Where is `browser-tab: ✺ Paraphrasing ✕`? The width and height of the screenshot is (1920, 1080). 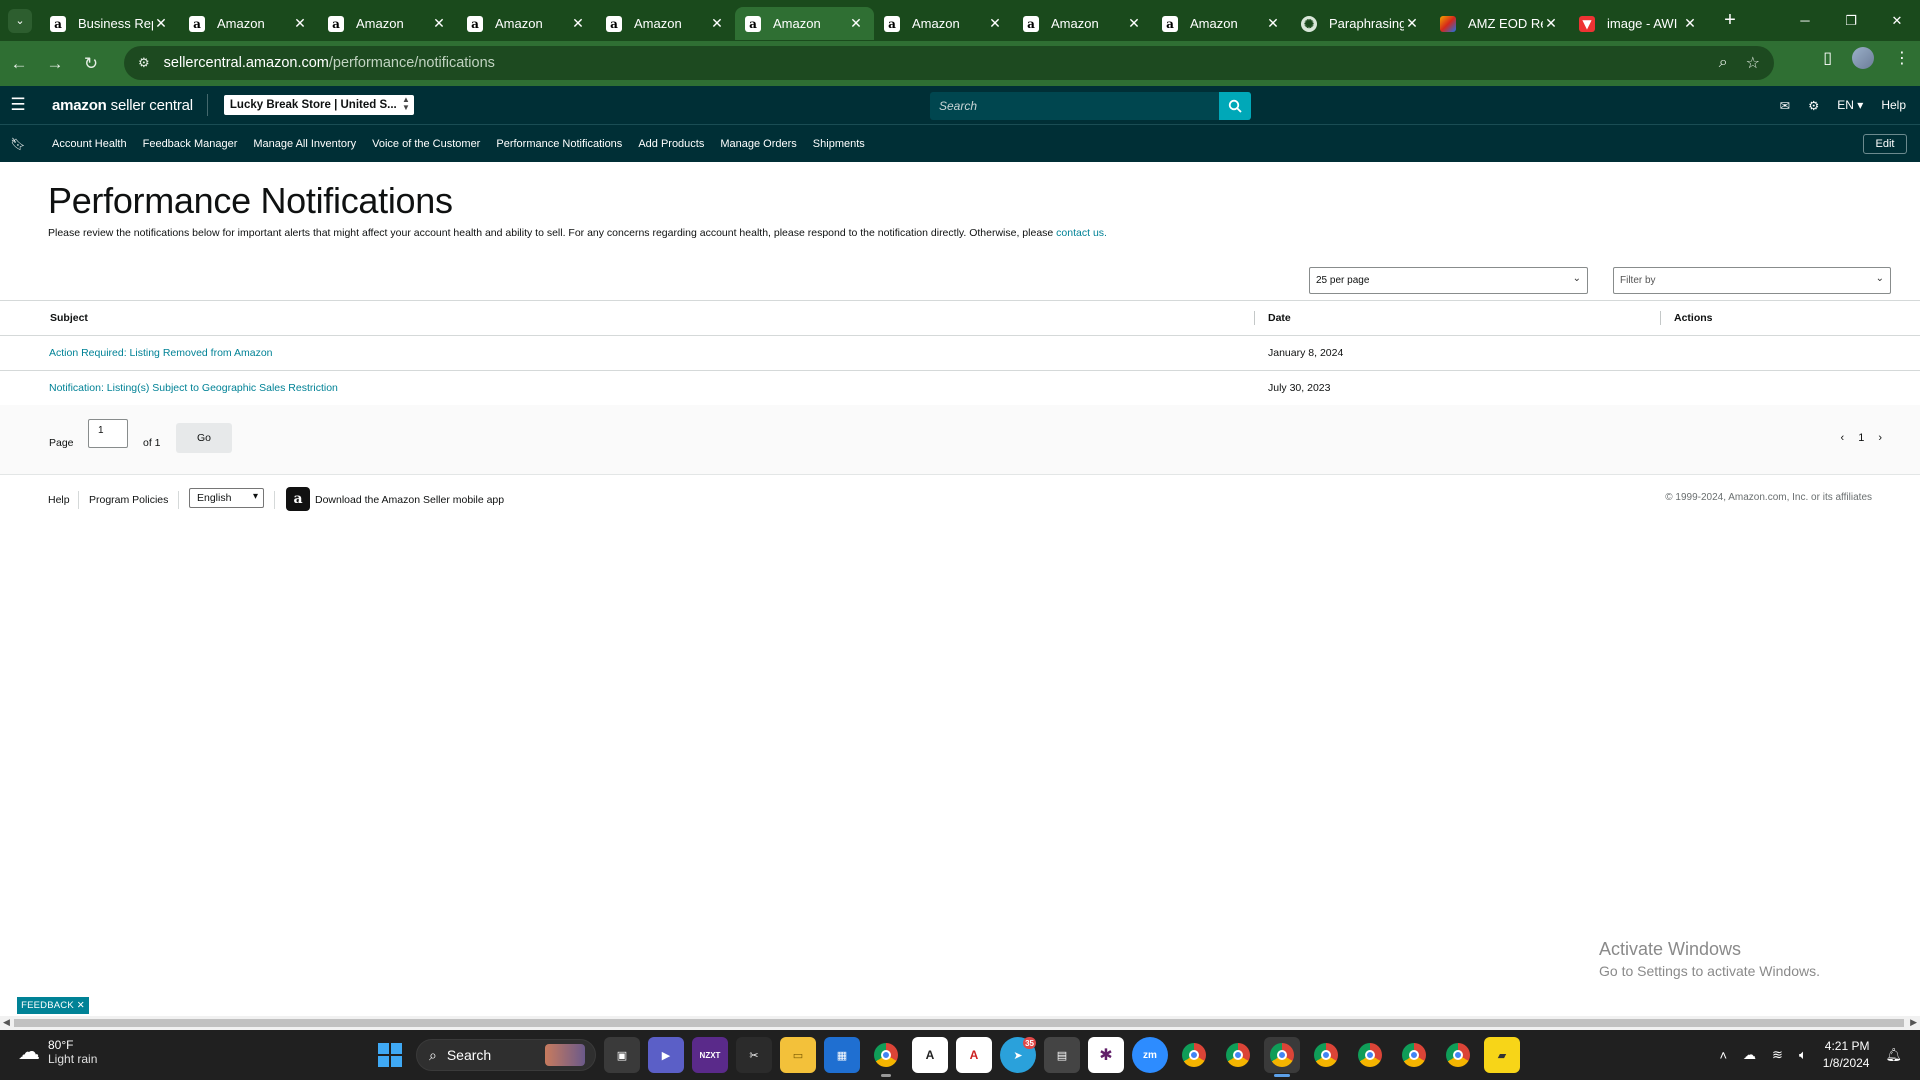 browser-tab: ✺ Paraphrasing ✕ is located at coordinates (1360, 23).